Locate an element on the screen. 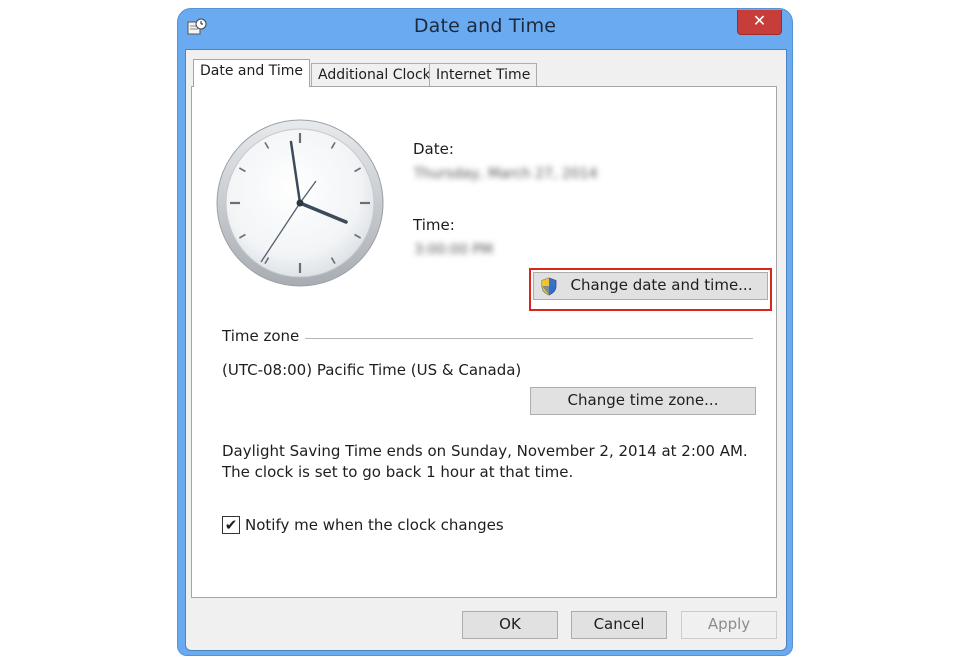 The image size is (963, 664). tab-internet-time: Internet Time is located at coordinates (483, 74).